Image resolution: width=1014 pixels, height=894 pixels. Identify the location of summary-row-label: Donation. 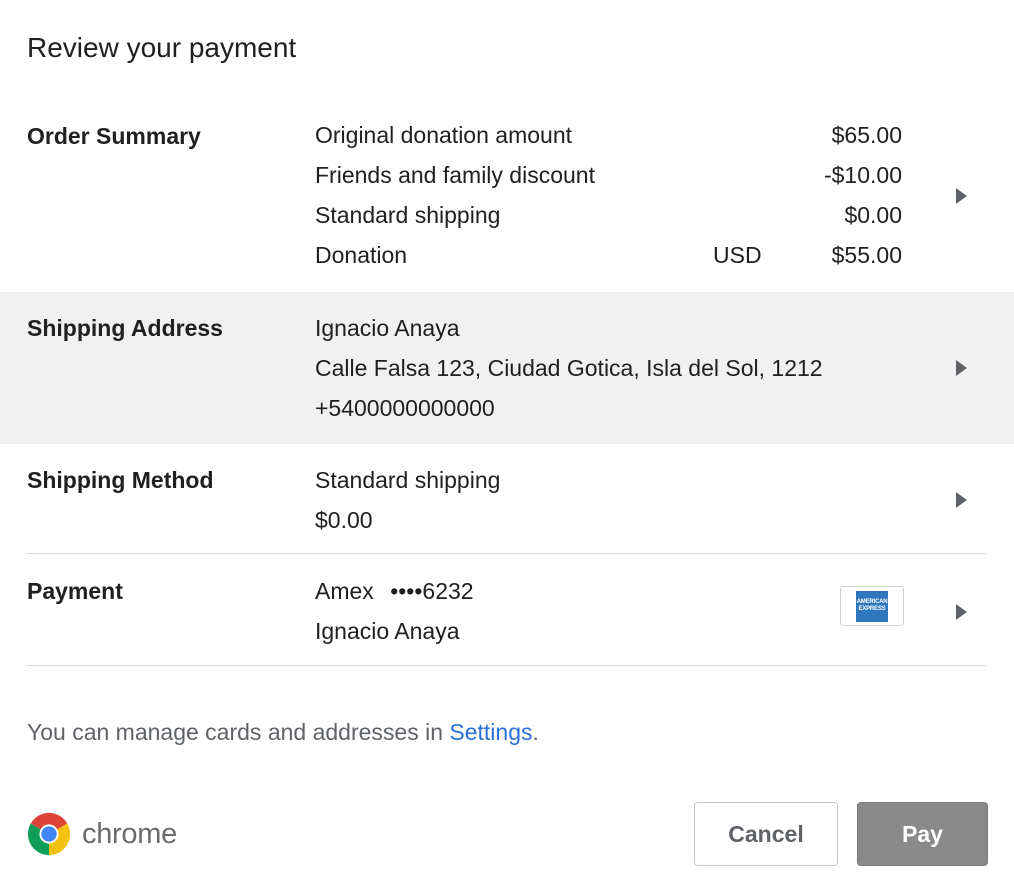
(361, 255).